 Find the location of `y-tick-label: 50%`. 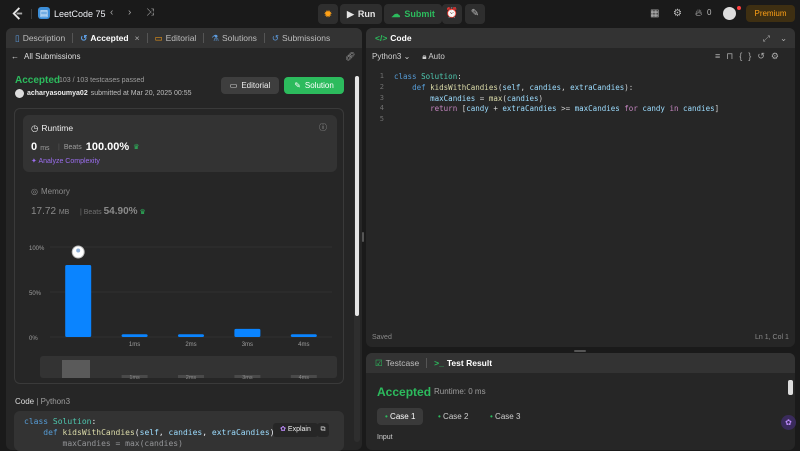

y-tick-label: 50% is located at coordinates (35, 294).